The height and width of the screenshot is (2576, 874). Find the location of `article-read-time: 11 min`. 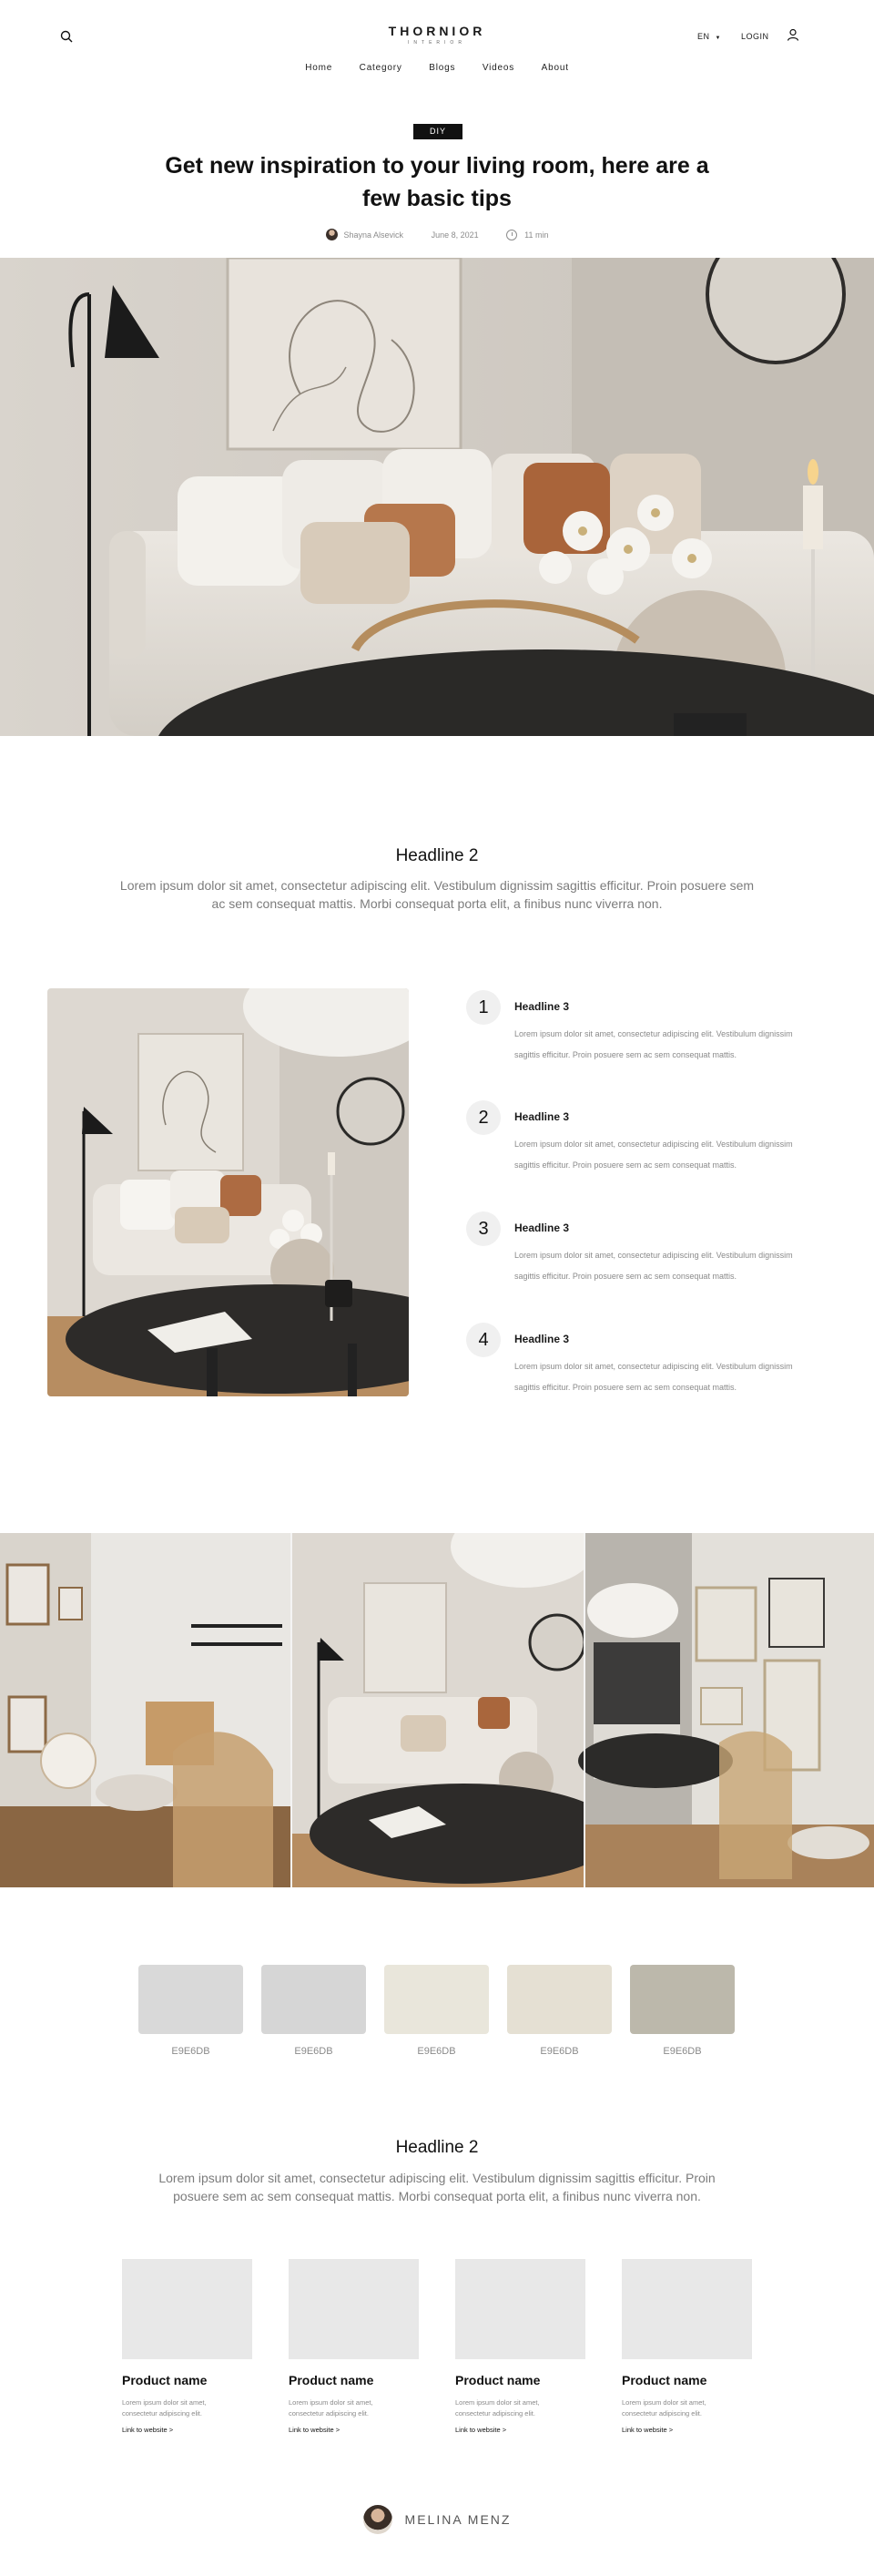

article-read-time: 11 min is located at coordinates (527, 235).